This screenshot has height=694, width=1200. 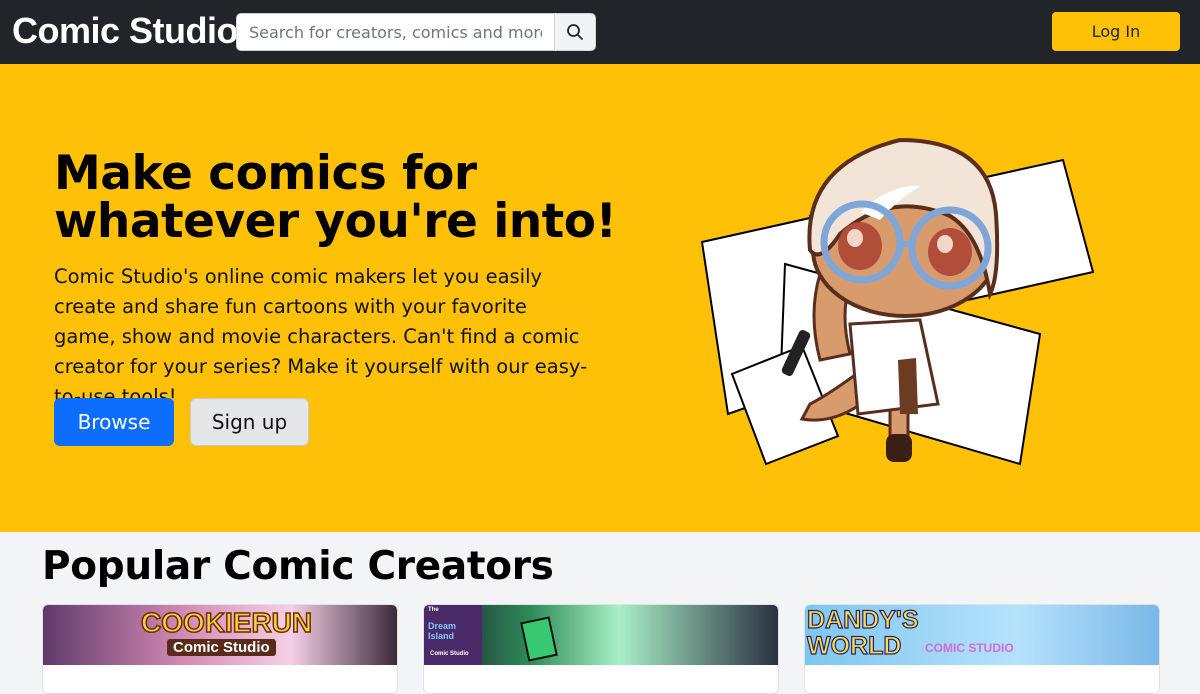 I want to click on popular-creators-title: Popular Comic Creators, so click(x=298, y=566).